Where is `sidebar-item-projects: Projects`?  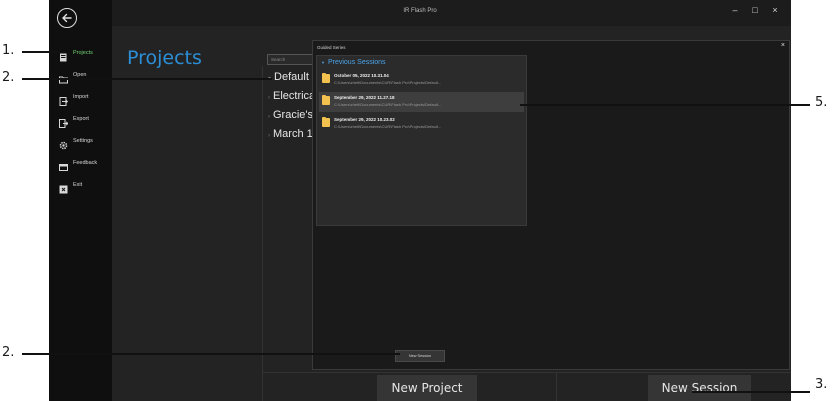
sidebar-item-projects: Projects is located at coordinates (85, 54).